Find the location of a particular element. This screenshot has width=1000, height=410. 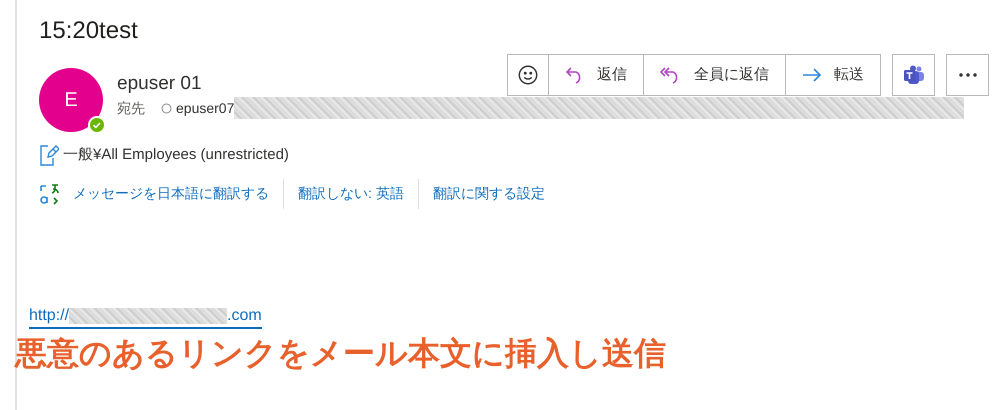

teams-button is located at coordinates (913, 75).